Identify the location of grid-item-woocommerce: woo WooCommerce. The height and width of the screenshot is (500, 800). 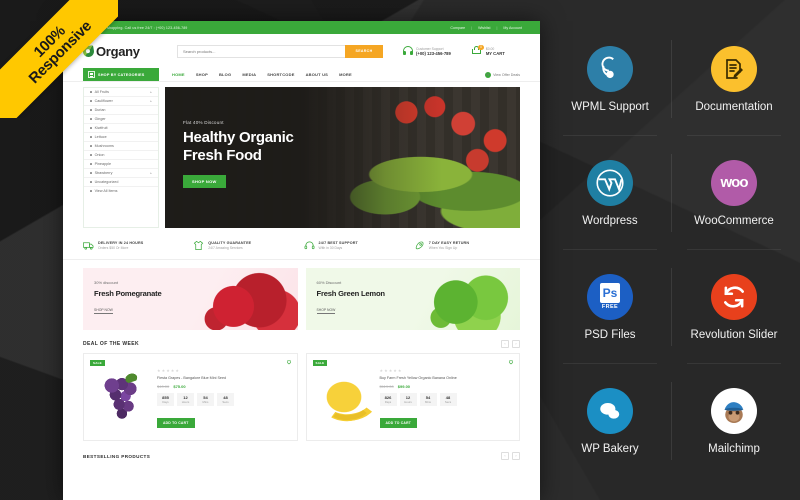
(734, 193).